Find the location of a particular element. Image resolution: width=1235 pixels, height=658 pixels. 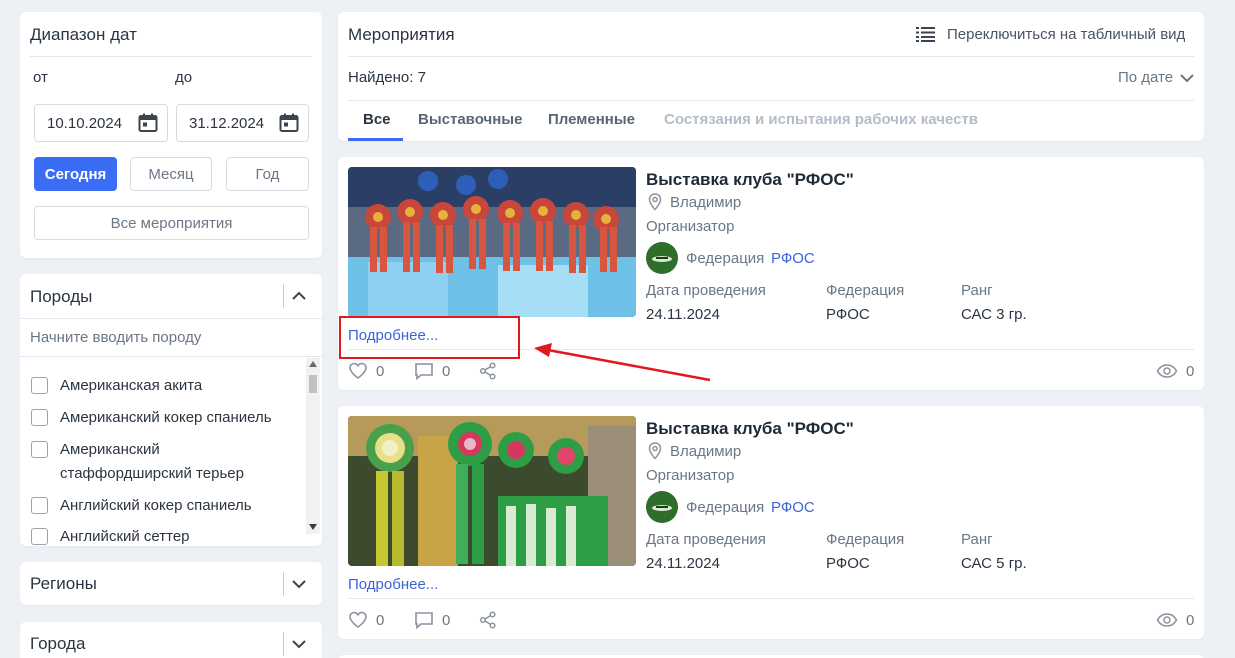

cities-panel: Города is located at coordinates (171, 640).